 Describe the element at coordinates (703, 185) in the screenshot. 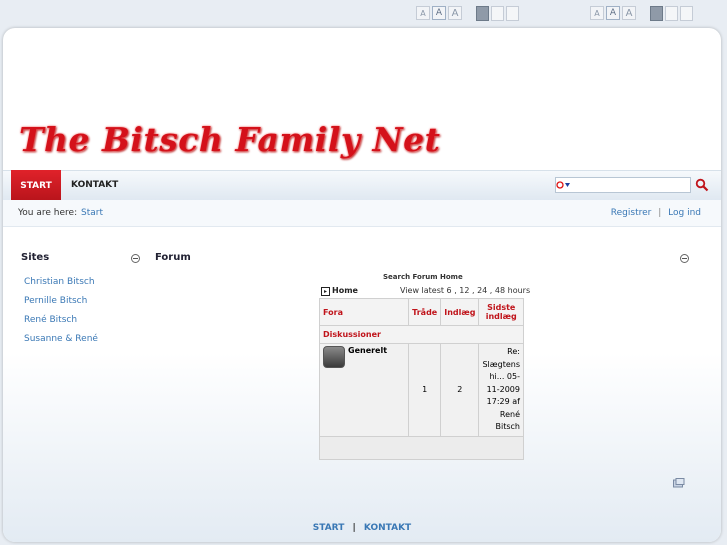

I see `search-icon` at that location.